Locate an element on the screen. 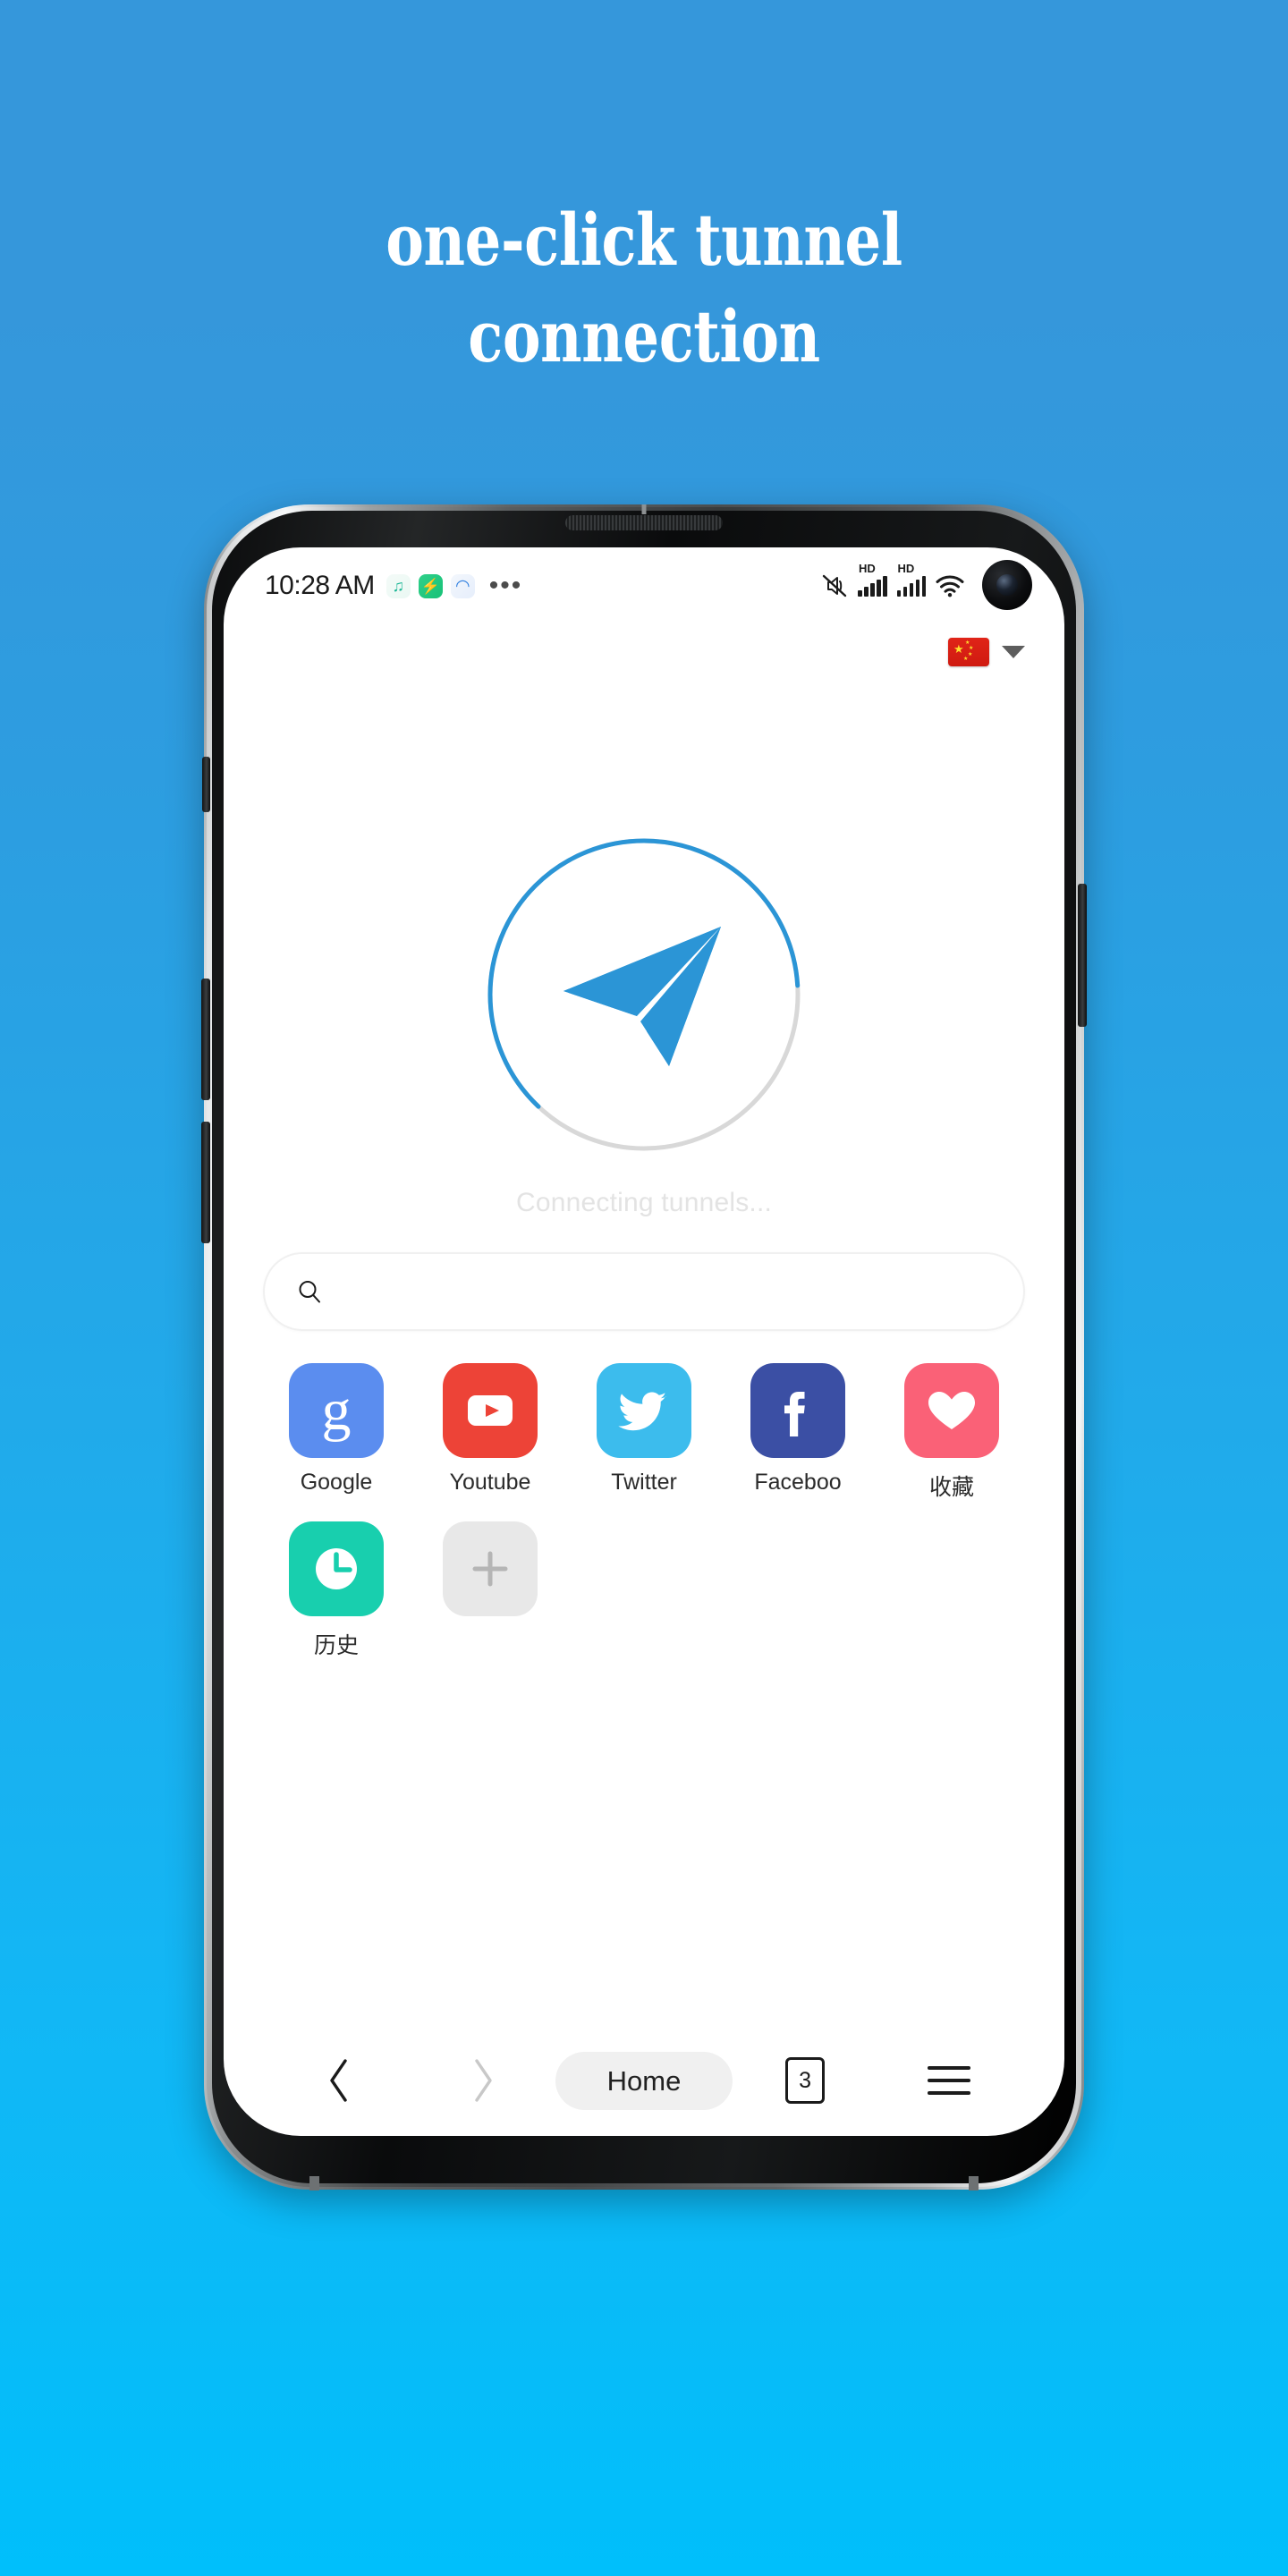 Image resolution: width=1288 pixels, height=2576 pixels. svg-text: g is located at coordinates (337, 1410).